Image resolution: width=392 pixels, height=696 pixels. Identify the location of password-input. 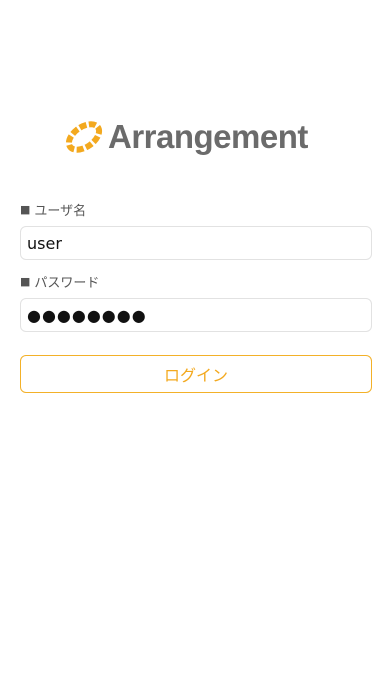
(196, 315).